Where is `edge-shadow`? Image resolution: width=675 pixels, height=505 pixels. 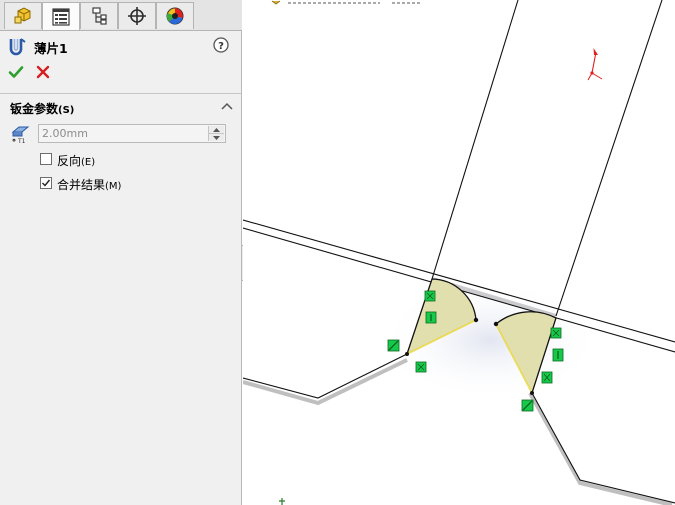
edge-shadow is located at coordinates (600, 448).